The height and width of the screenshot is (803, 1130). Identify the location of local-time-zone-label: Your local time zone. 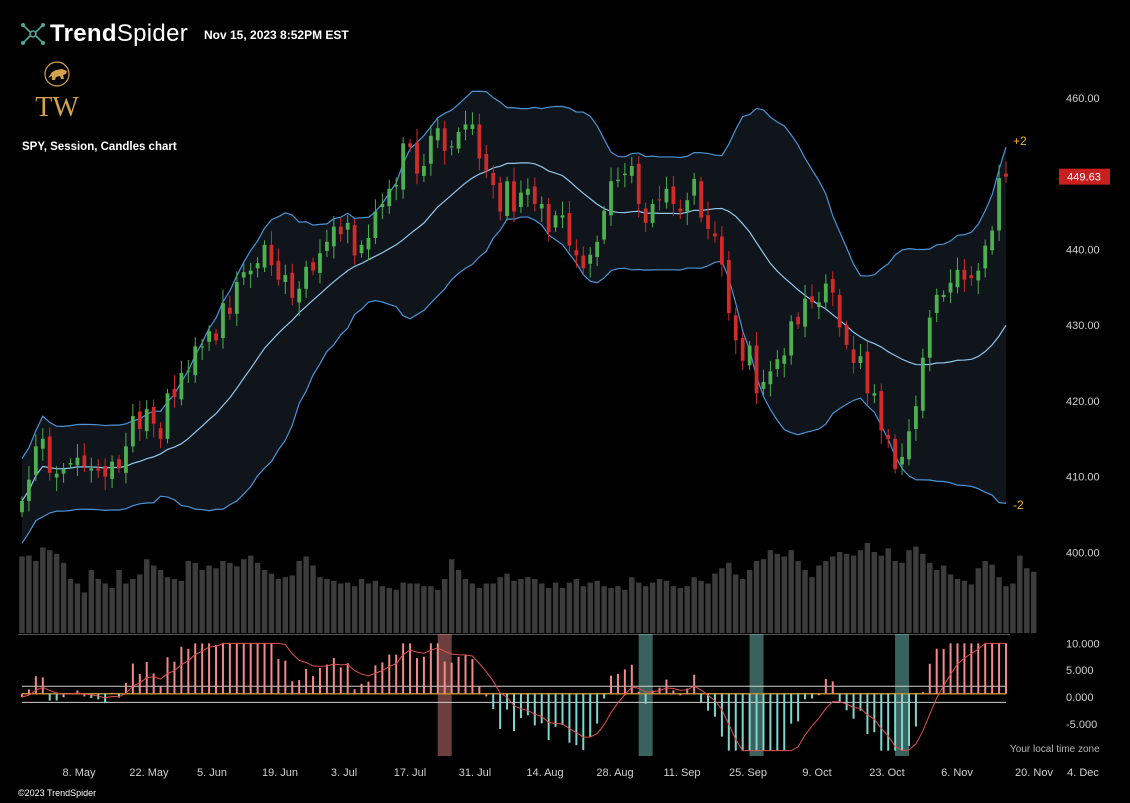
(1055, 749).